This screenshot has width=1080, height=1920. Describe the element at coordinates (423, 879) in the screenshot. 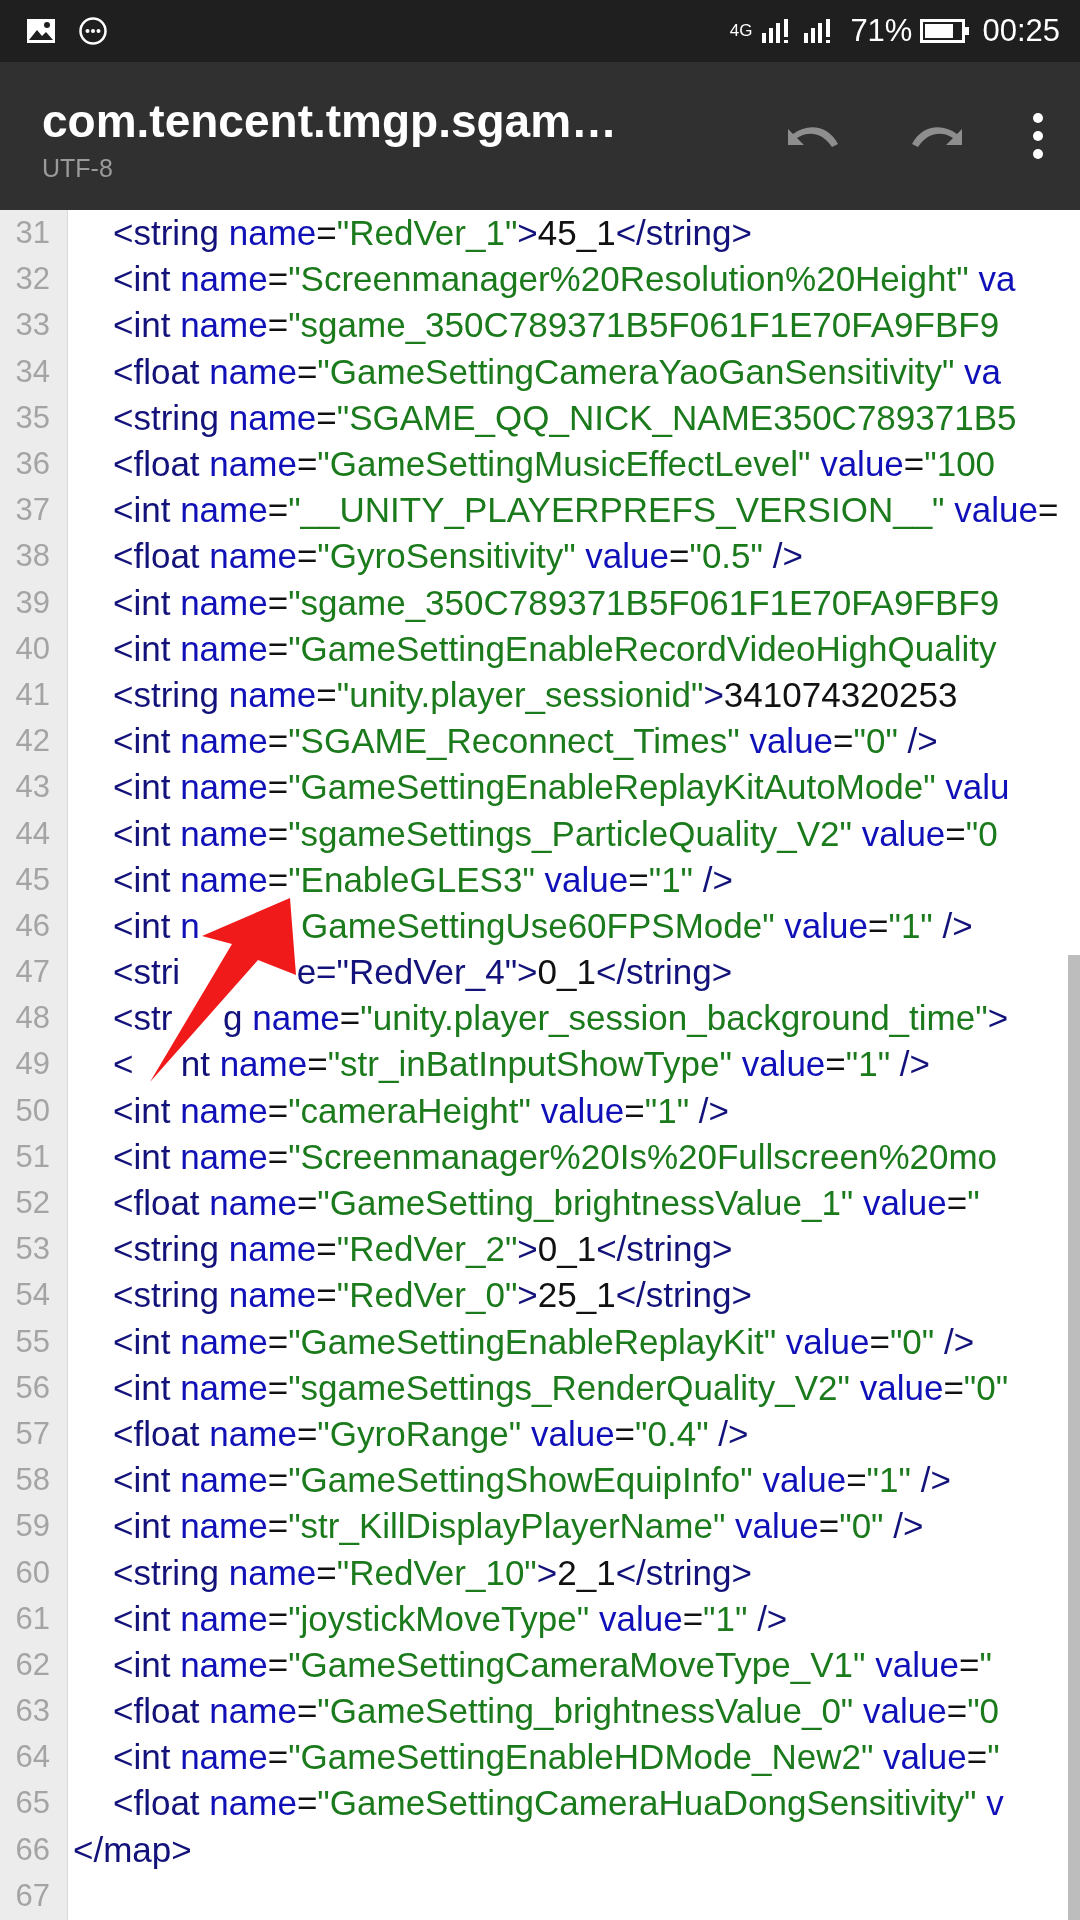

I see `code-line: <int name="EnableGLES3" value="1" />` at that location.